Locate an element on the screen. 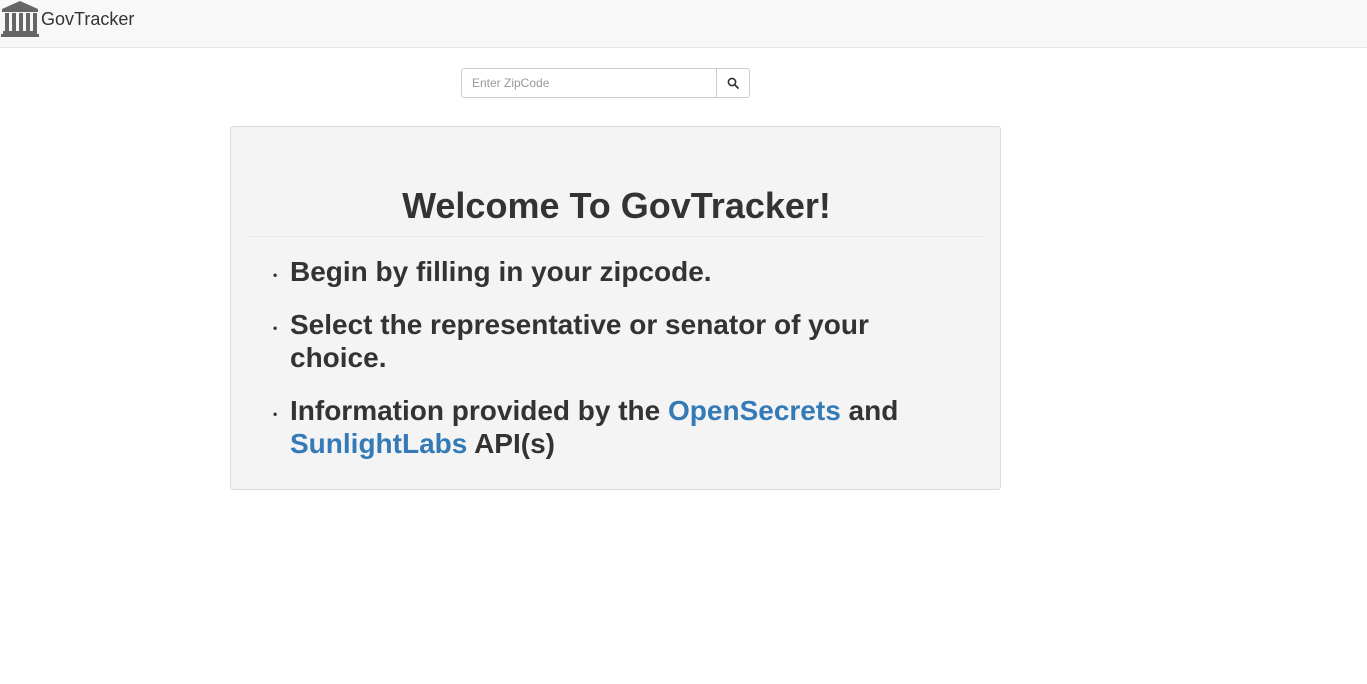 The image size is (1367, 684). welcome-title: Welcome To GovTracker! is located at coordinates (616, 211).